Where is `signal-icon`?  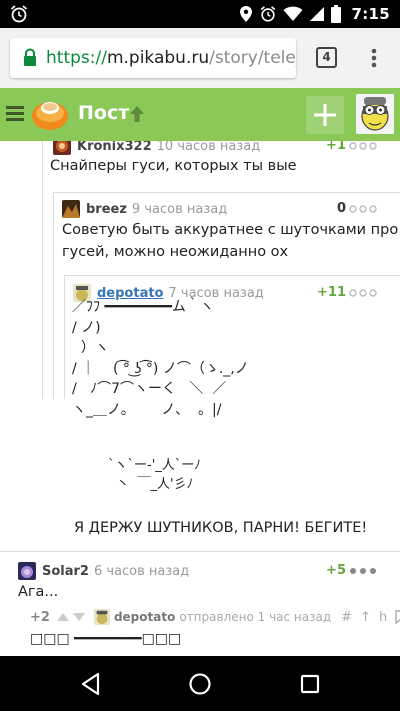 signal-icon is located at coordinates (317, 14).